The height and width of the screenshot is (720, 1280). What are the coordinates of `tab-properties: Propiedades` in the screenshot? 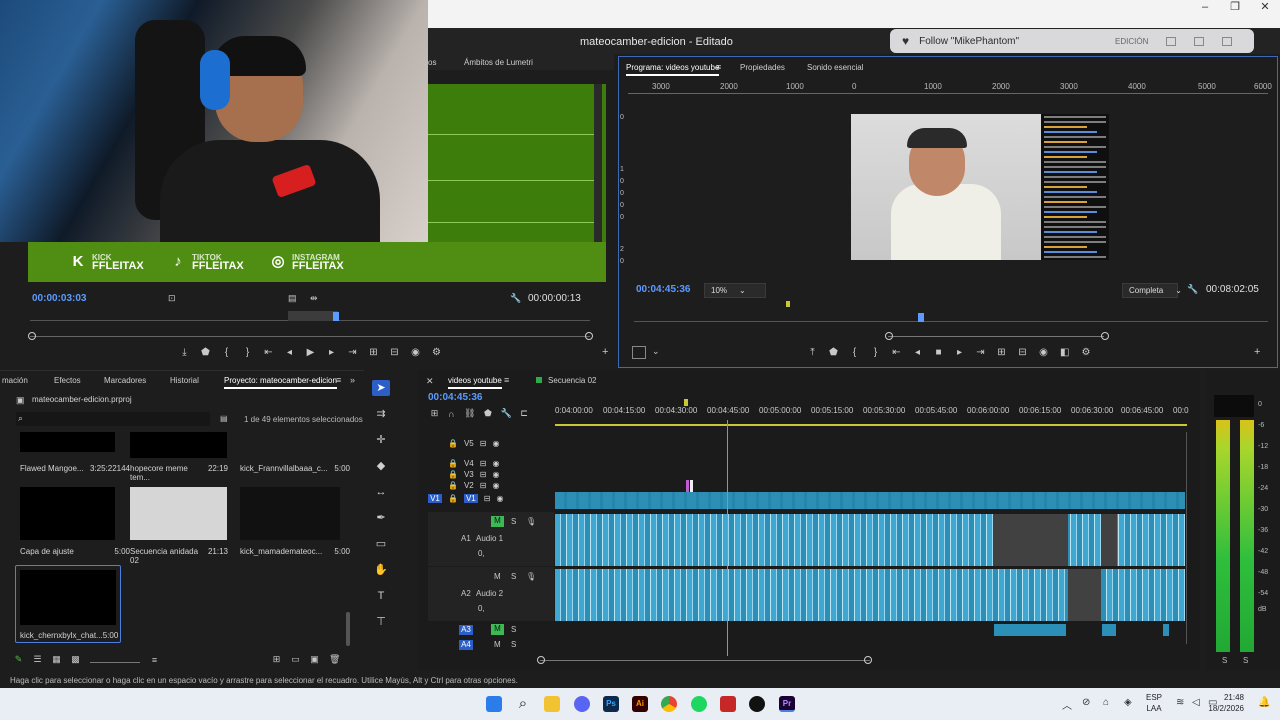 It's located at (762, 67).